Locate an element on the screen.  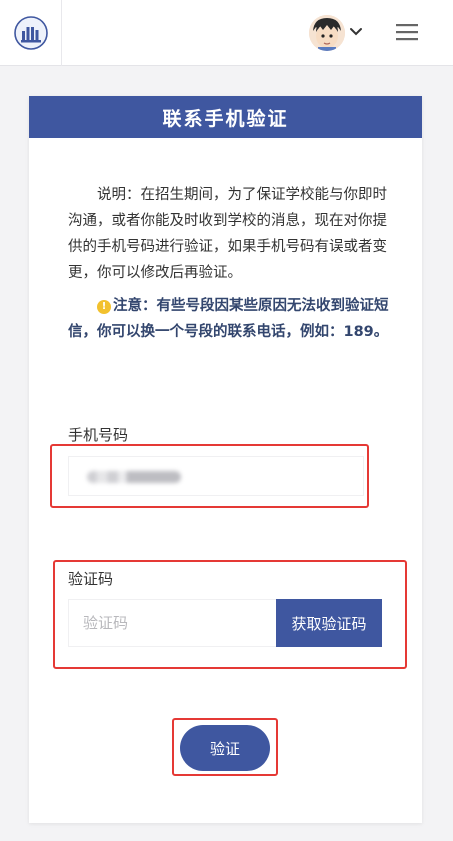
redacted-phone-value is located at coordinates (134, 477).